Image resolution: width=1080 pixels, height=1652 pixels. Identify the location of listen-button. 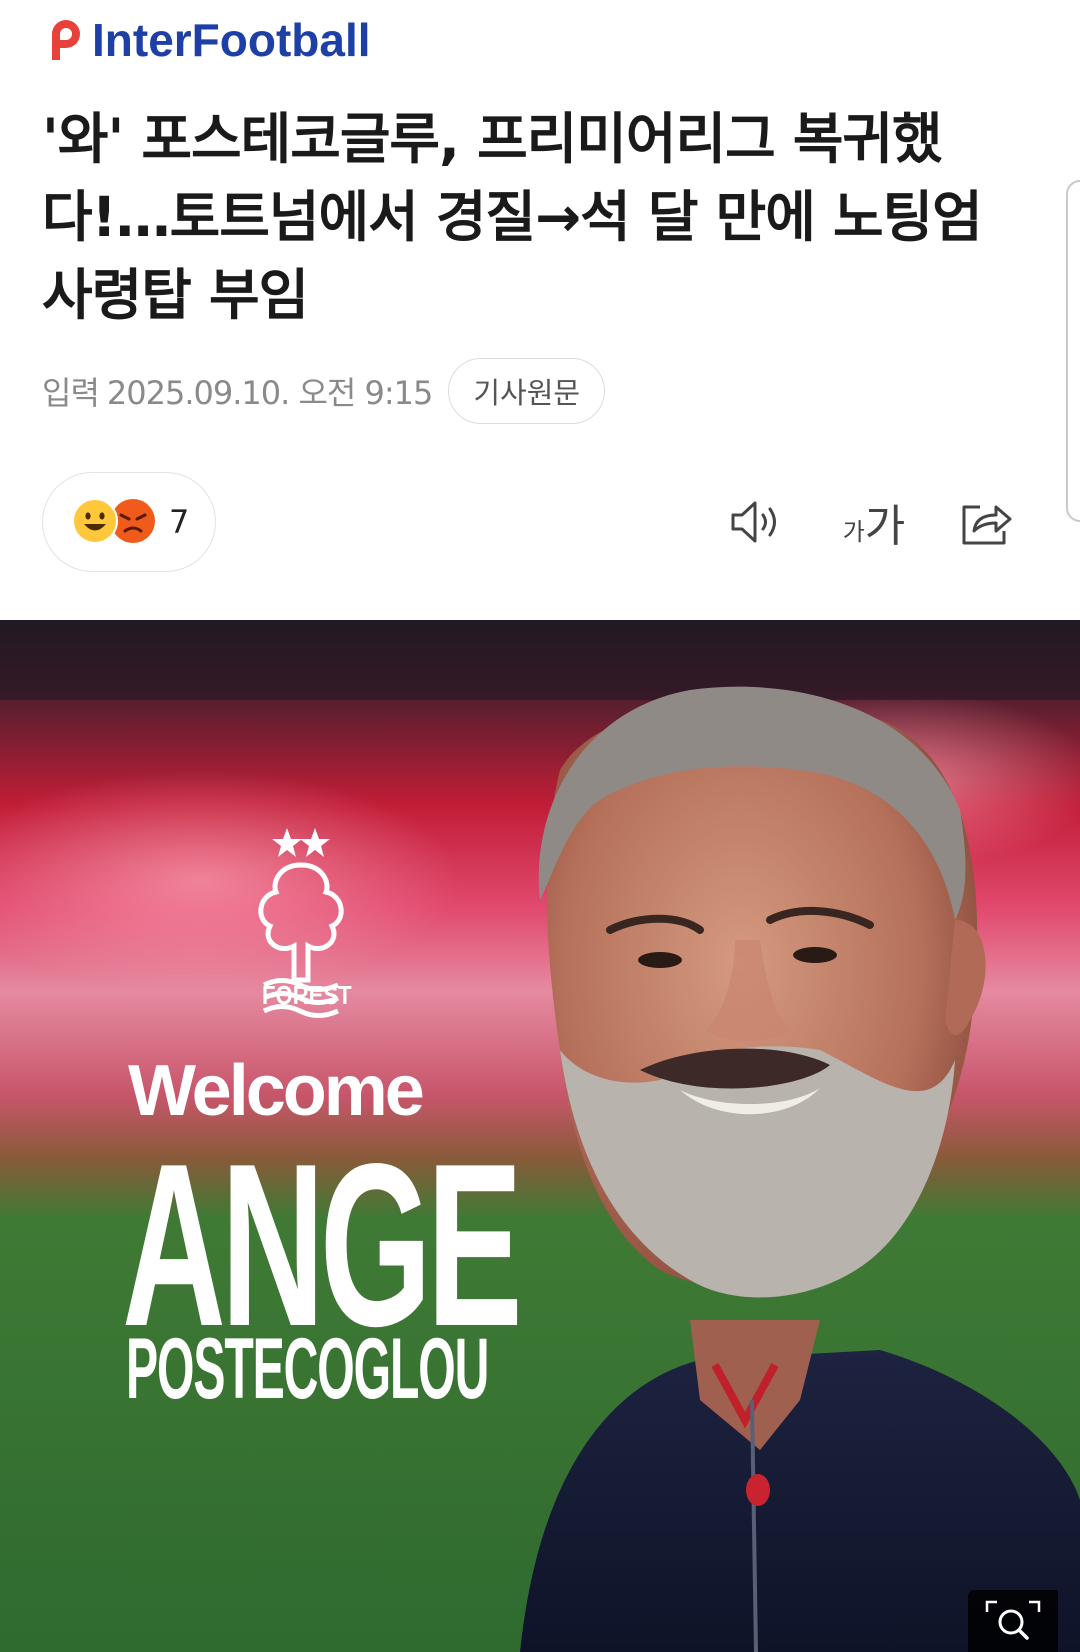
(757, 522).